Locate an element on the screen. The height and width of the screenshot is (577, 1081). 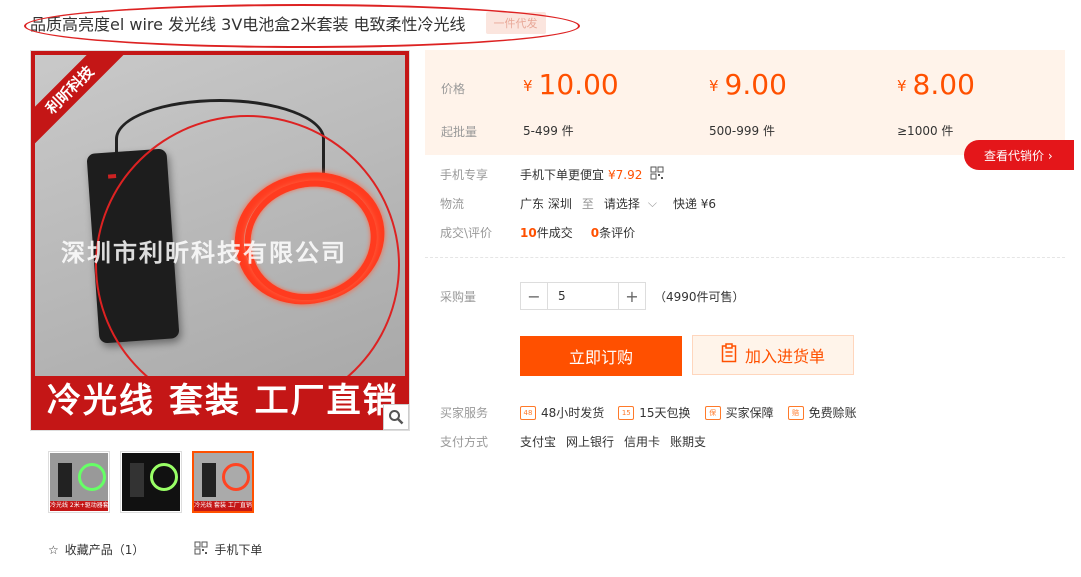
mobile-exclusive-row: 手机专享 手机下单更便宜 ¥7.92 is located at coordinates (552, 174).